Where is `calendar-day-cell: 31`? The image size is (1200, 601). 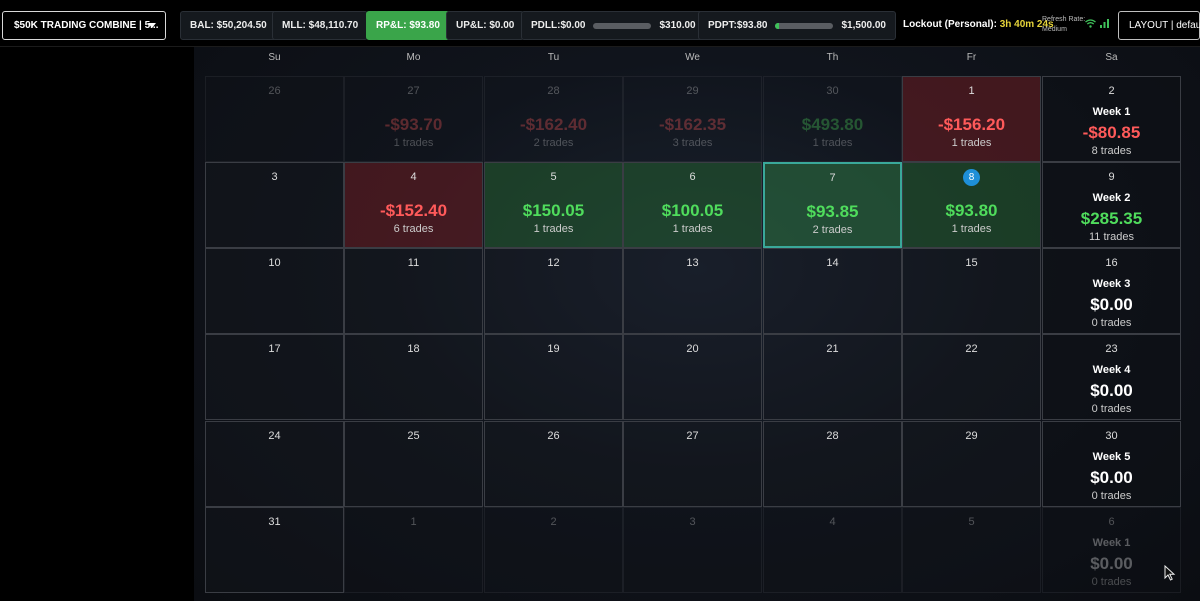
calendar-day-cell: 31 is located at coordinates (274, 550).